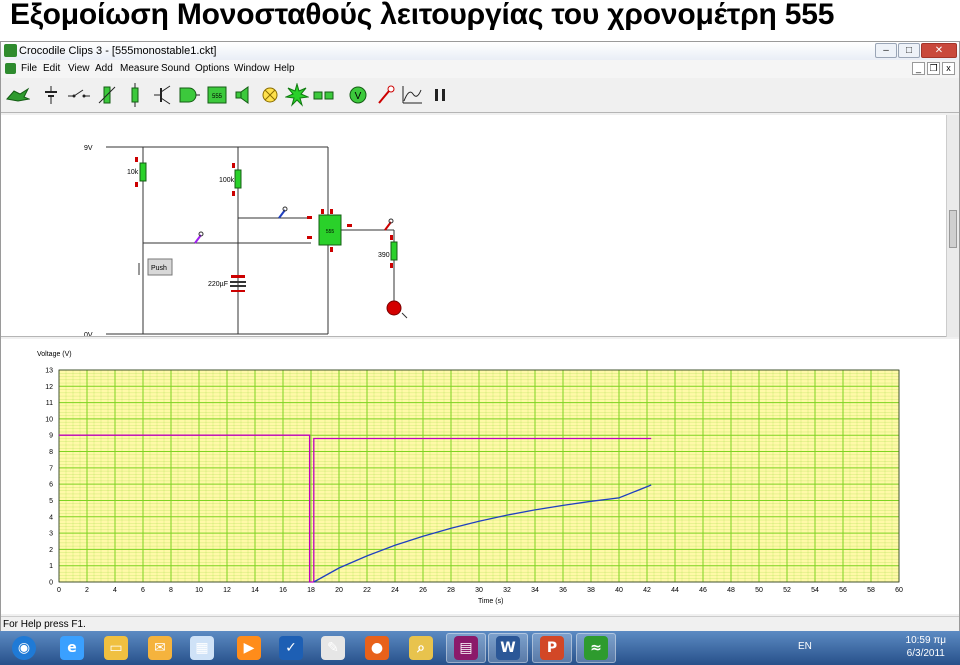 This screenshot has width=960, height=665. Describe the element at coordinates (480, 624) in the screenshot. I see `status-bar: For Help press F1.` at that location.